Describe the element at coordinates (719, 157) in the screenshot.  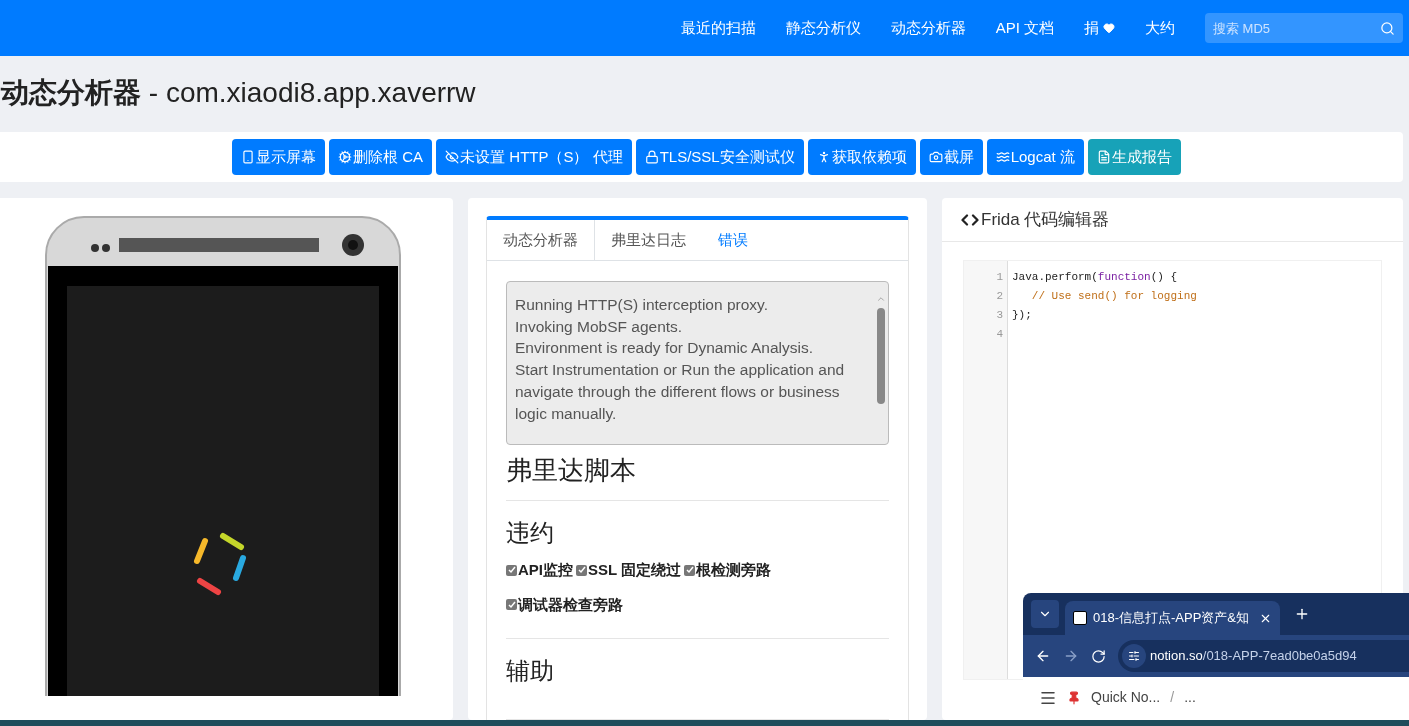
I see `action-button: TLS/SSL安全测试仪` at that location.